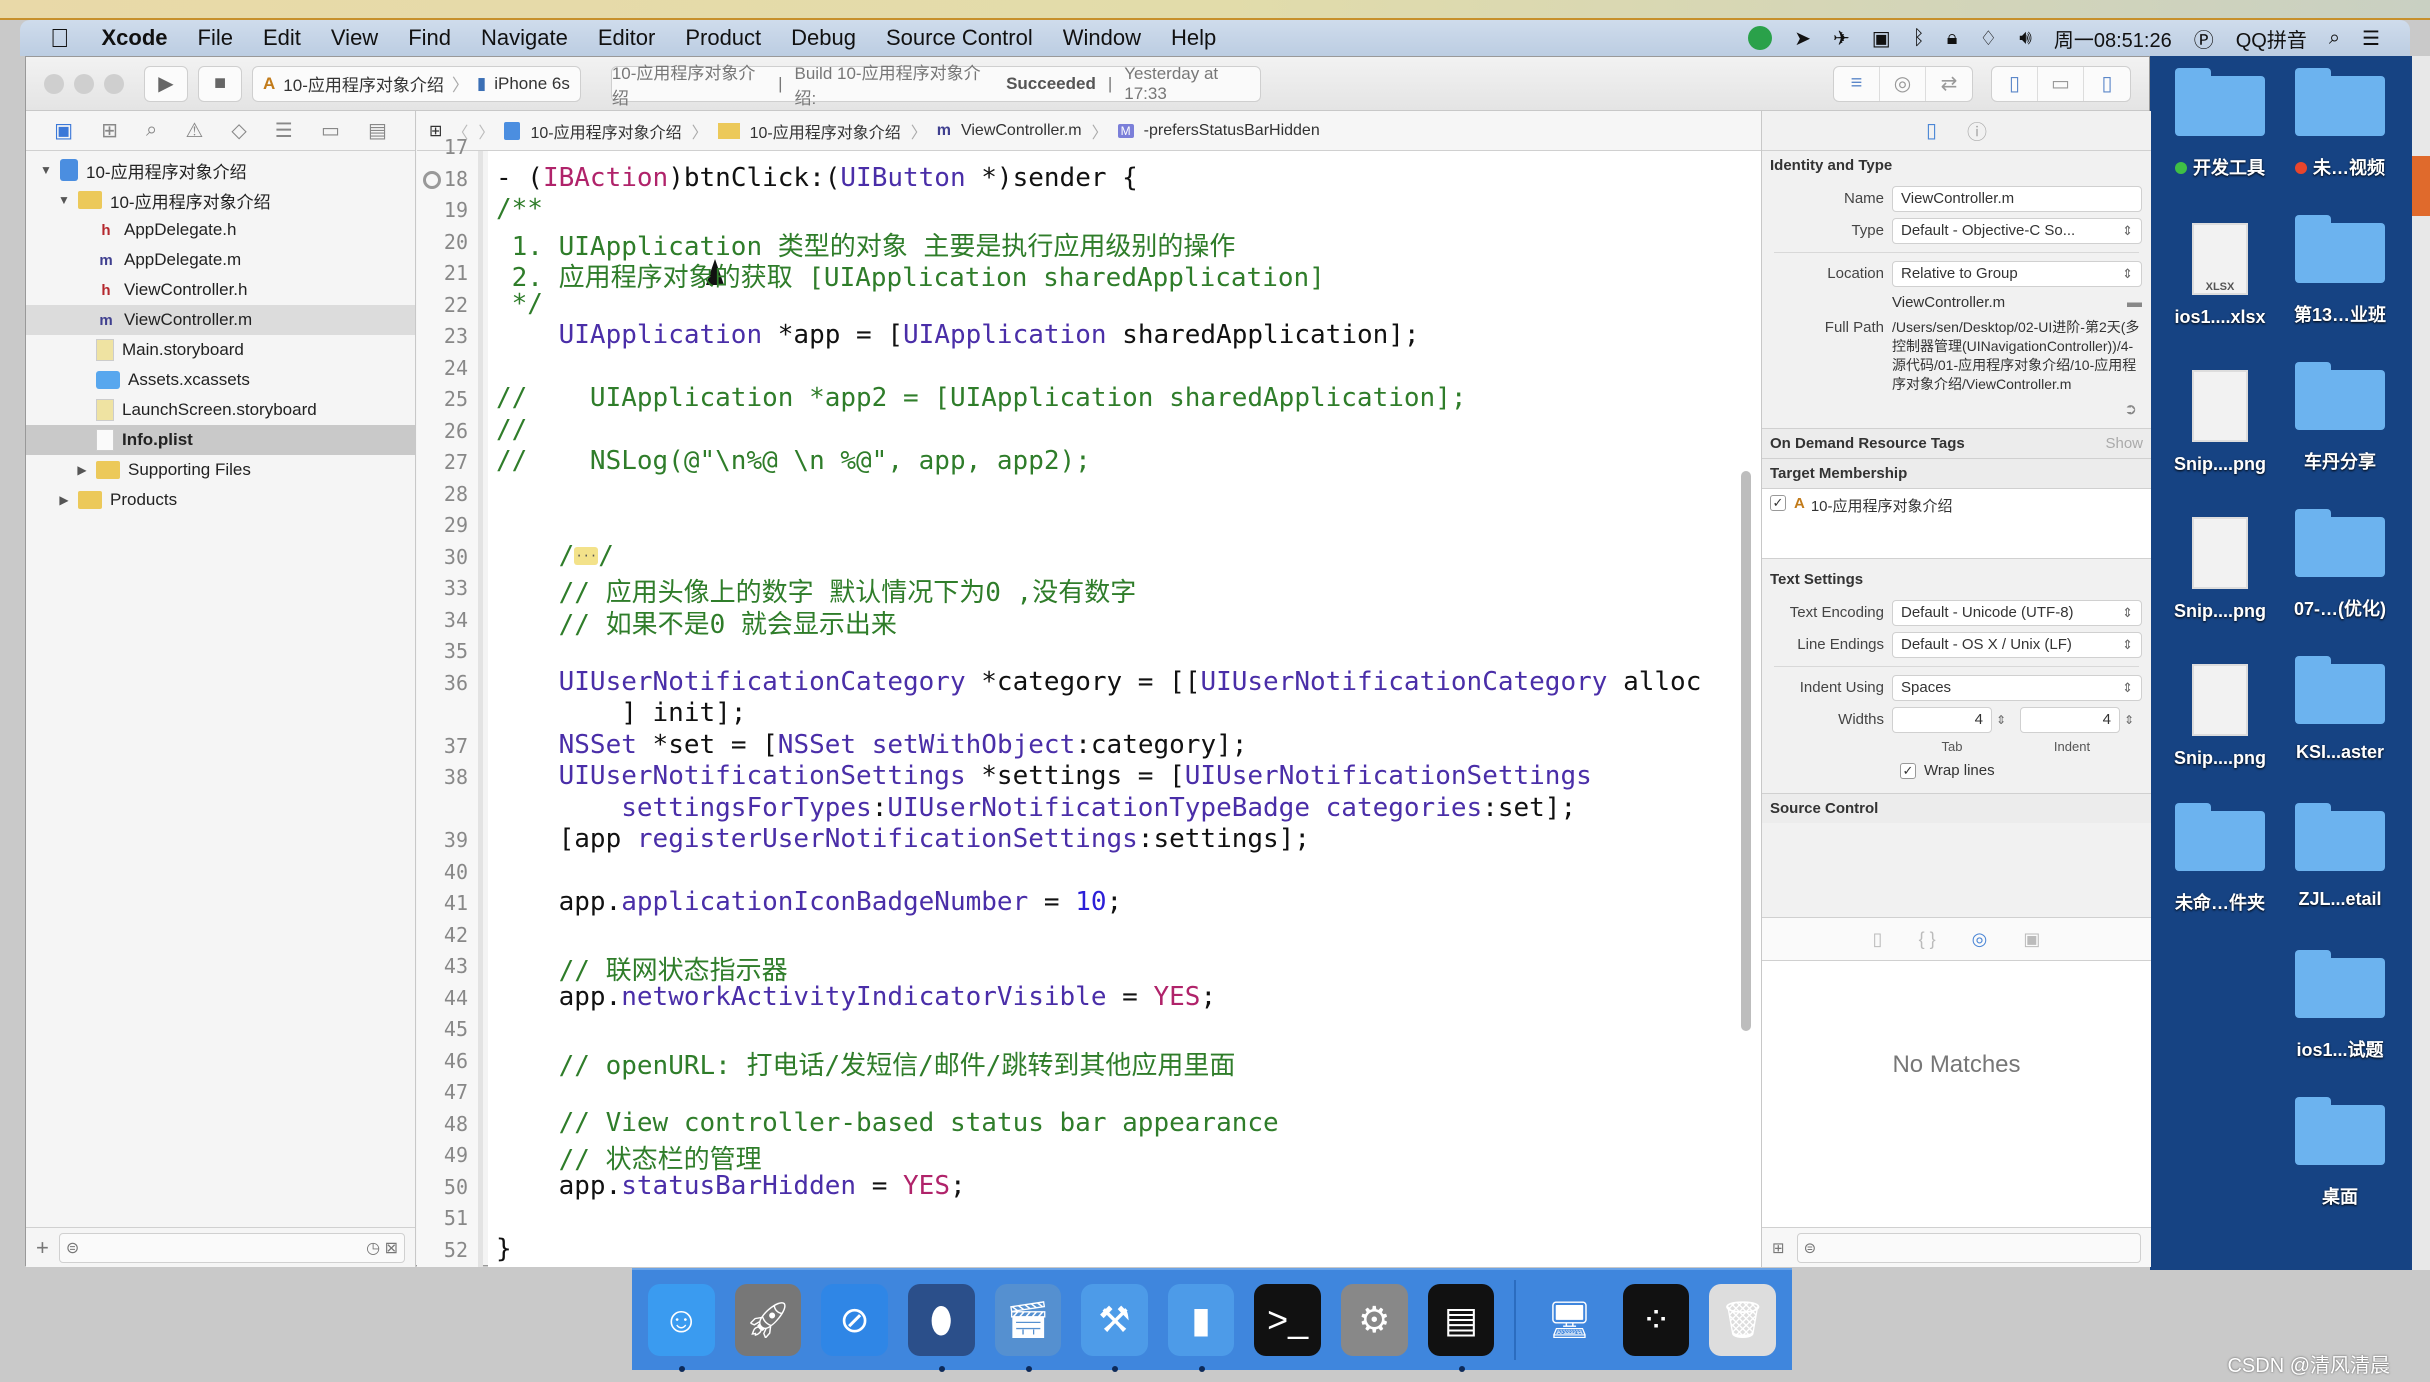 The width and height of the screenshot is (2430, 1382). I want to click on dock-item: ⚒, so click(1114, 1328).